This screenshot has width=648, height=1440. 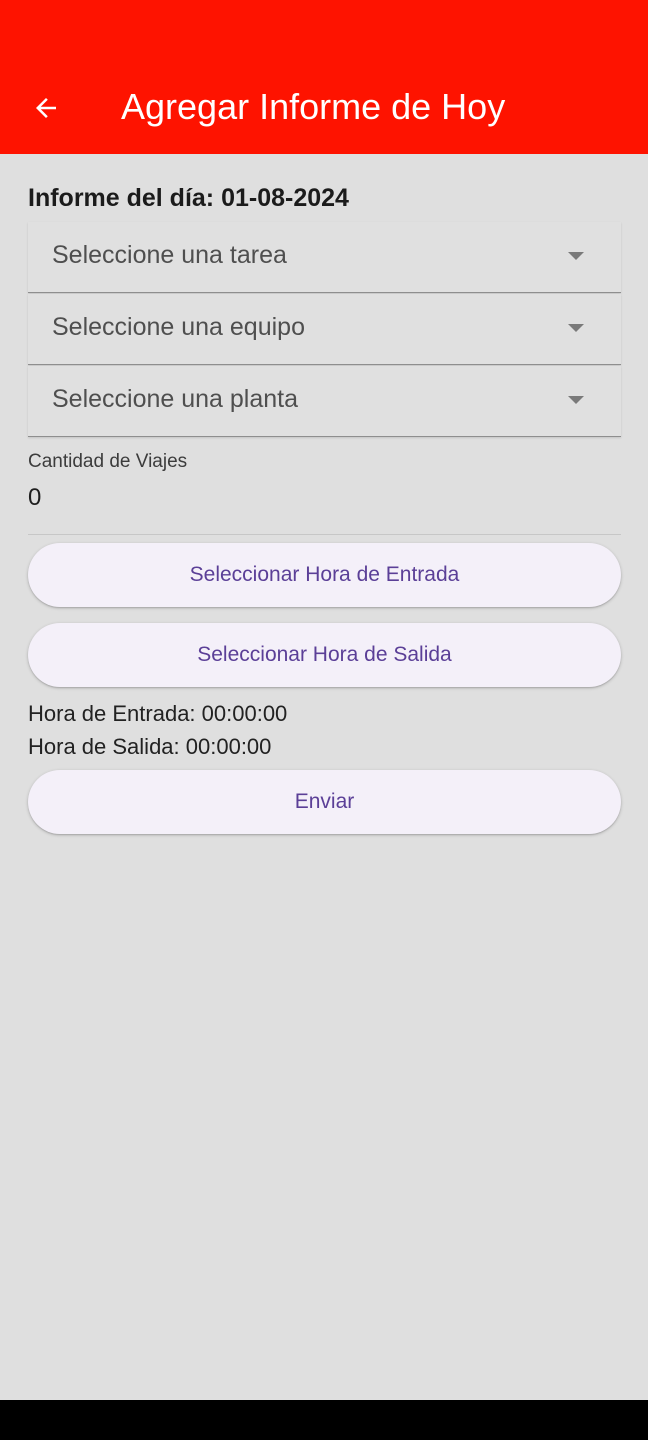 I want to click on exit-time-text: Hora de Salida: 00:00:00, so click(x=150, y=746).